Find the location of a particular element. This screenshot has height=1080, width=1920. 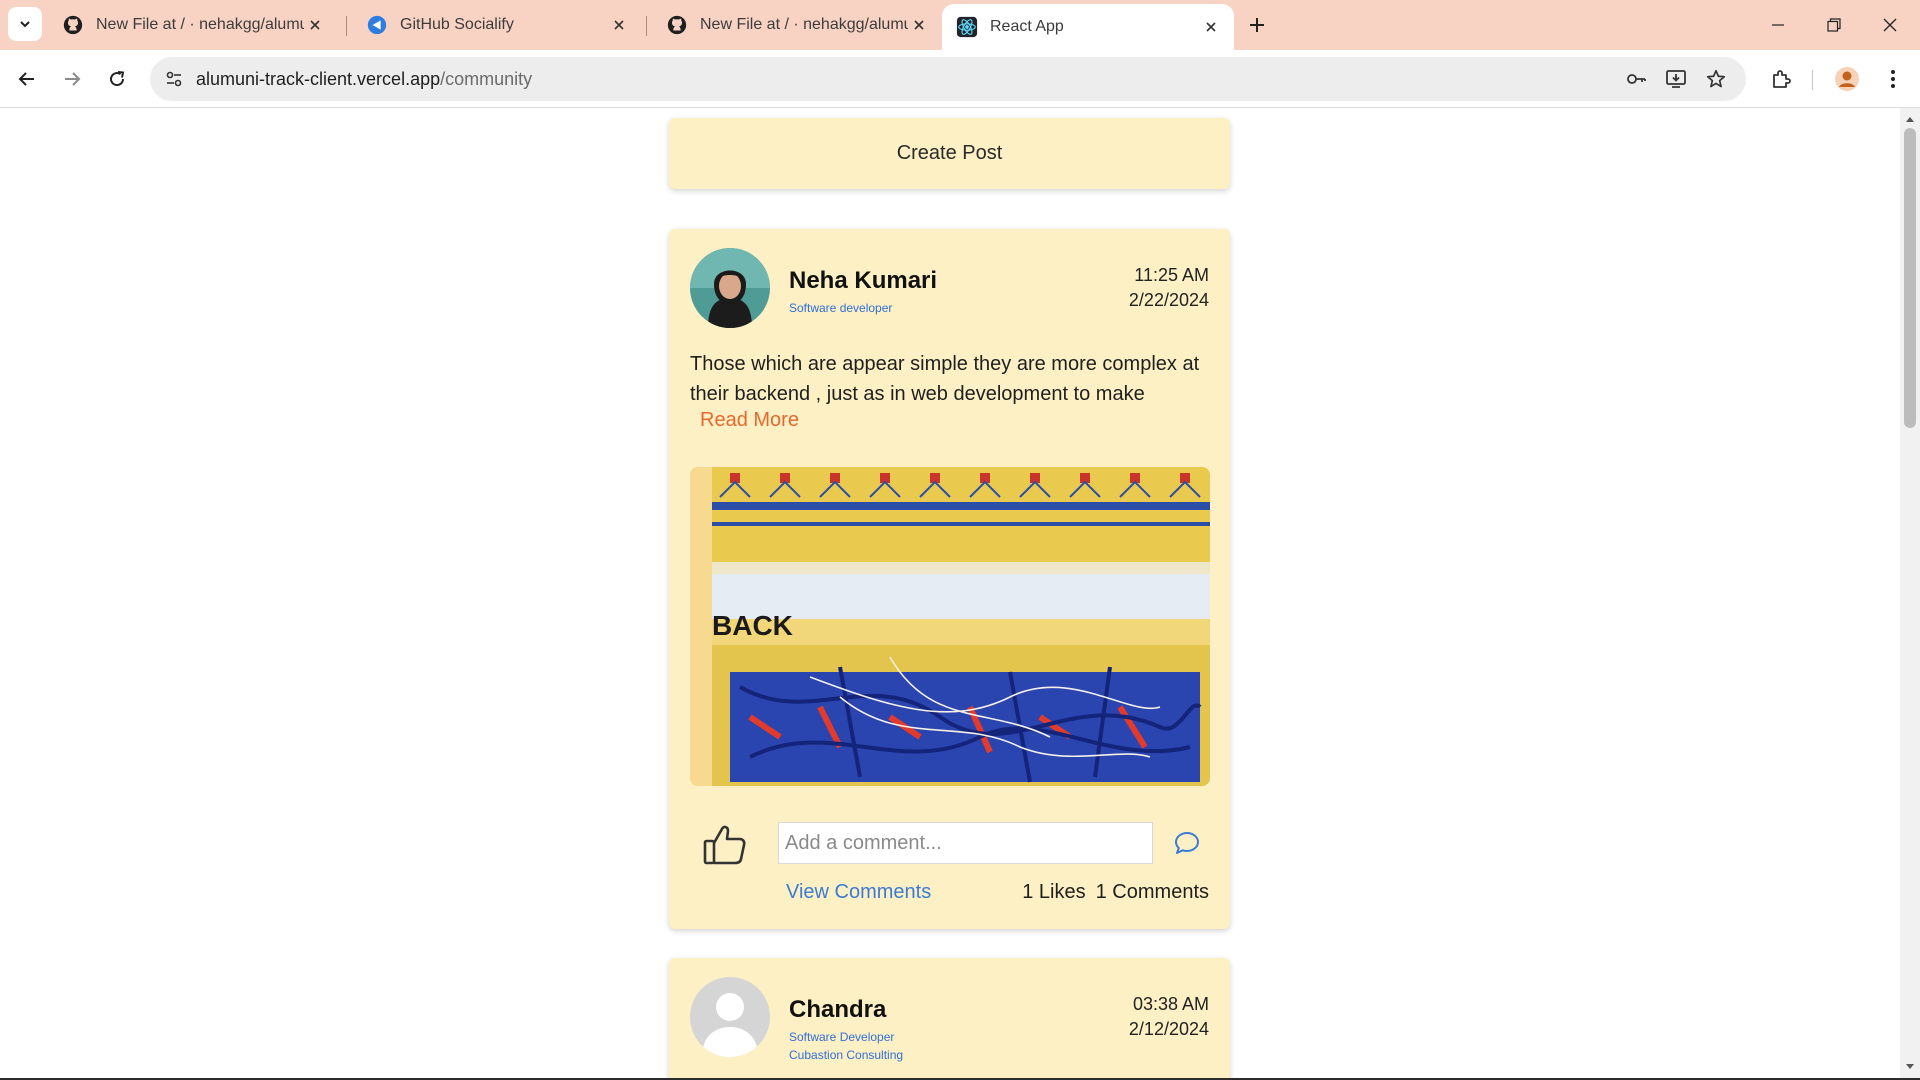

default-avatar-icon is located at coordinates (730, 1017).